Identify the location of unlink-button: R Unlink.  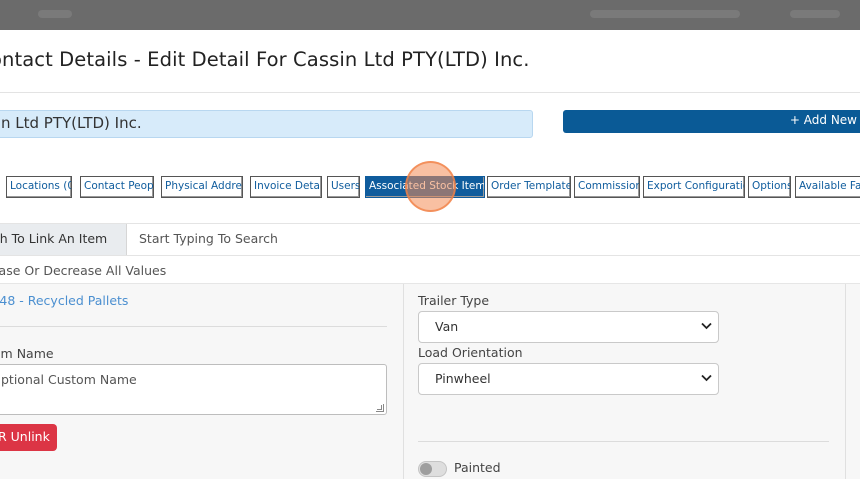
(28, 437).